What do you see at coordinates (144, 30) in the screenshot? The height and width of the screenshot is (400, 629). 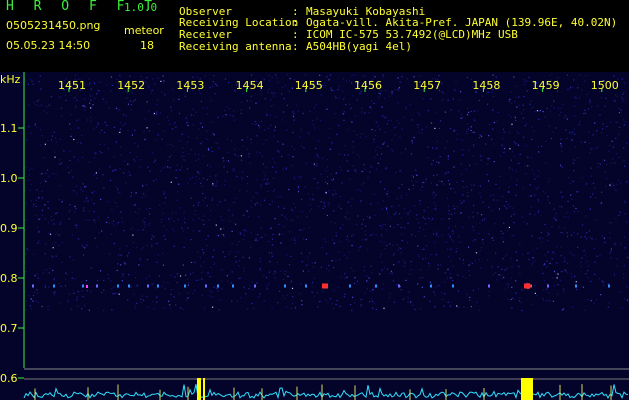 I see `meteor-label: meteor` at bounding box center [144, 30].